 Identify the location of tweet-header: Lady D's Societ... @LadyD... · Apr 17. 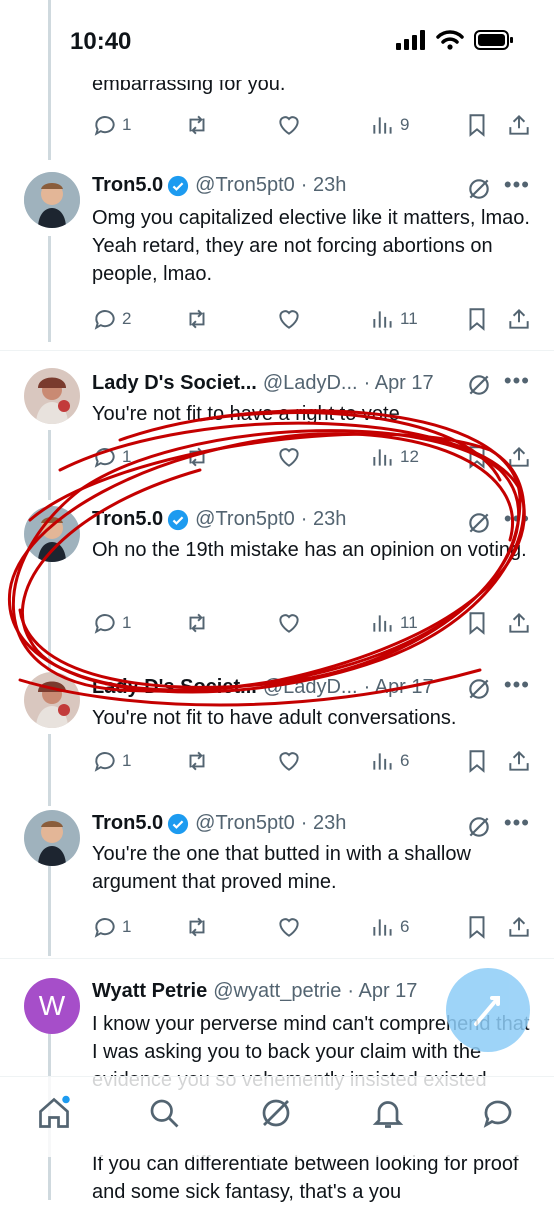
(263, 383).